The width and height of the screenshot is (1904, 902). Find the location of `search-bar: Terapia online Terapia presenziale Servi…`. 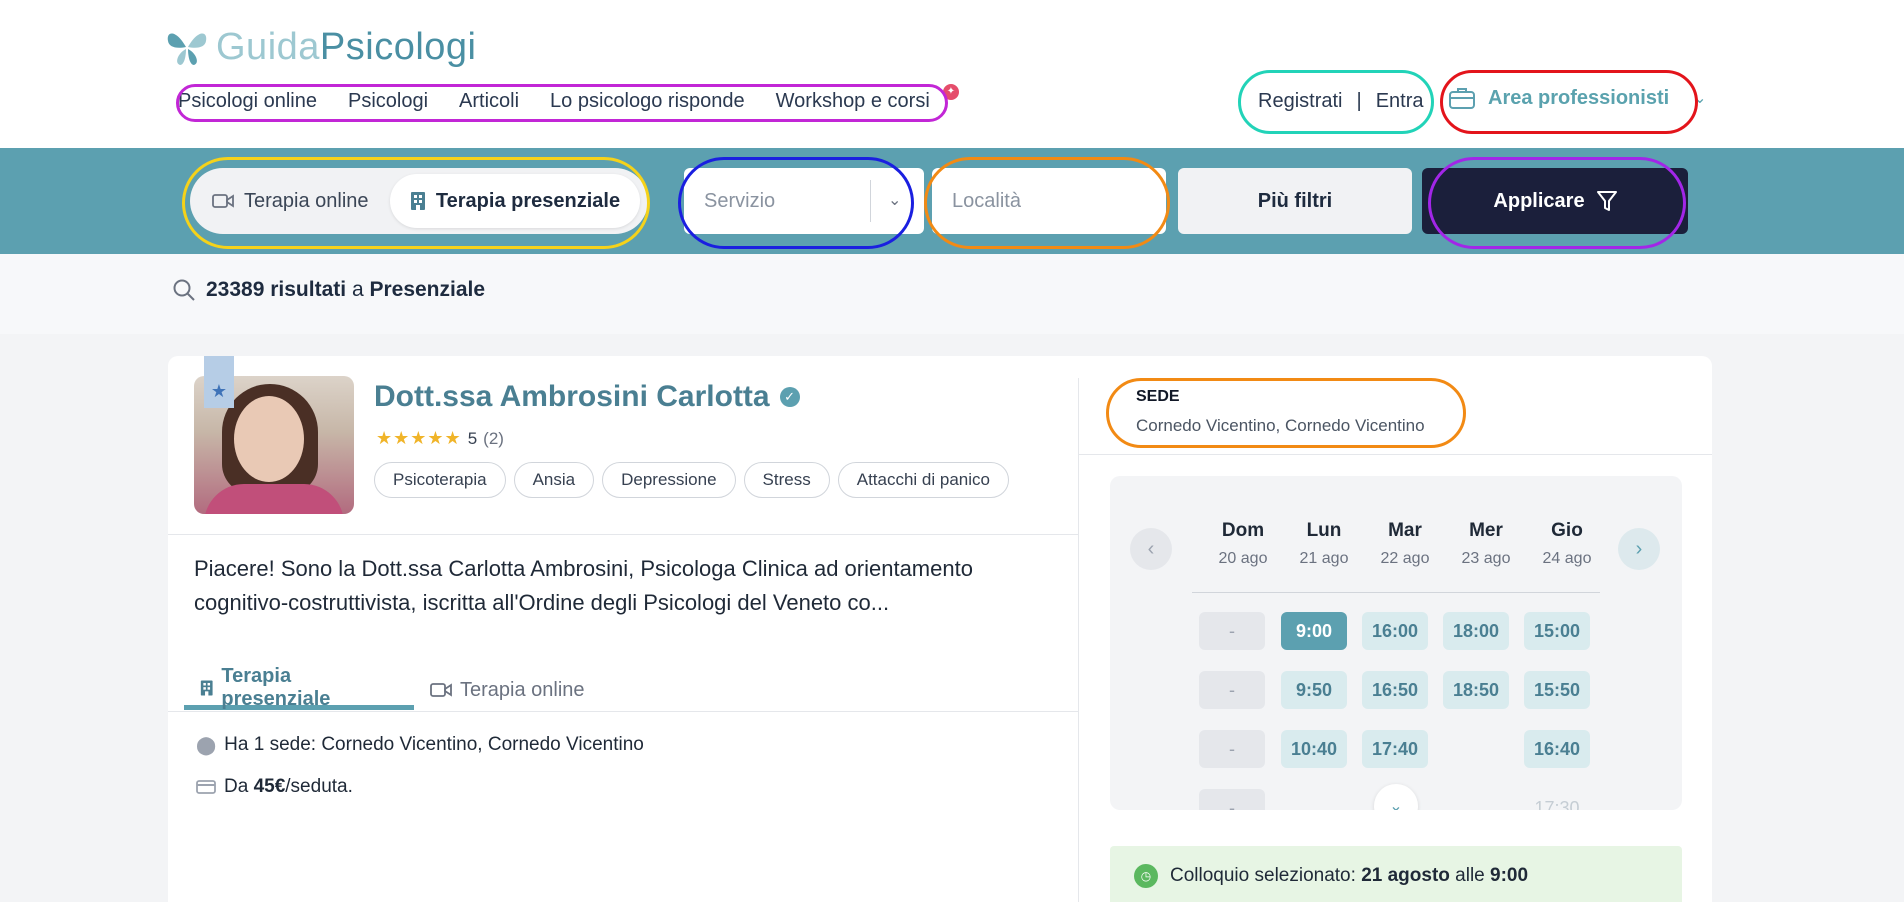

search-bar: Terapia online Terapia presenziale Servi… is located at coordinates (952, 201).